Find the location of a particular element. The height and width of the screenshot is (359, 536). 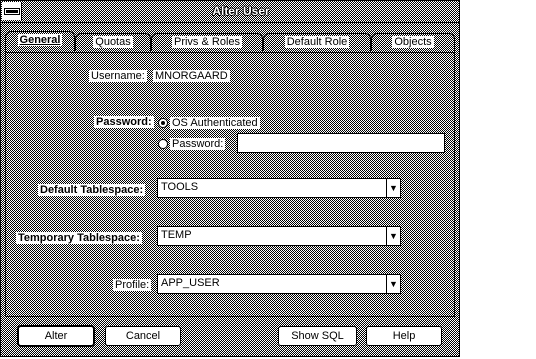

cancel-button: Cancel is located at coordinates (143, 336).